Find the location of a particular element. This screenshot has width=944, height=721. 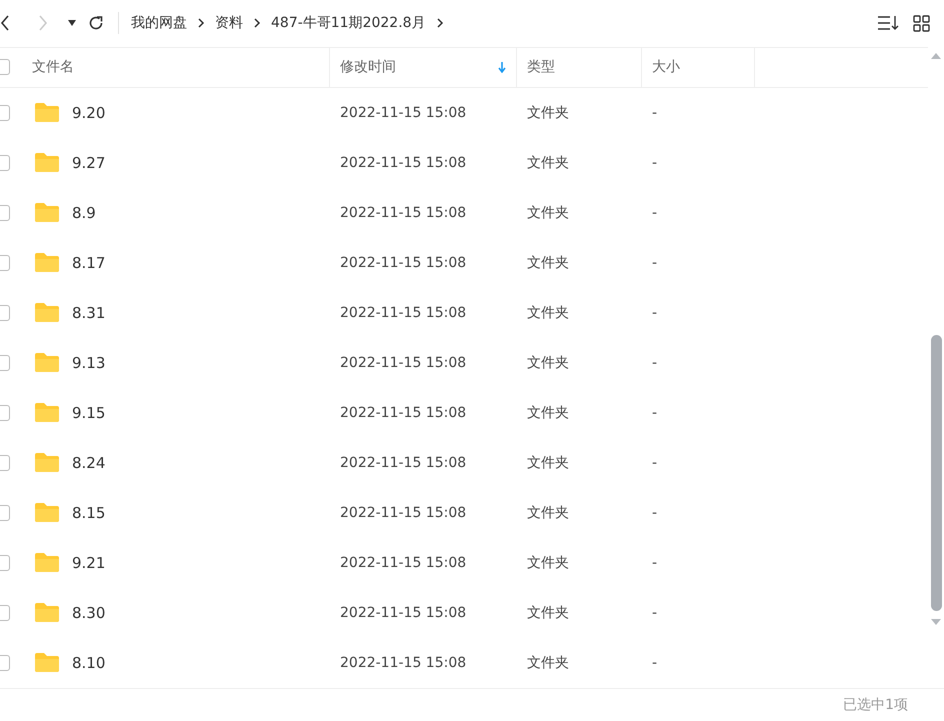

file-name: 8.15 is located at coordinates (89, 513).